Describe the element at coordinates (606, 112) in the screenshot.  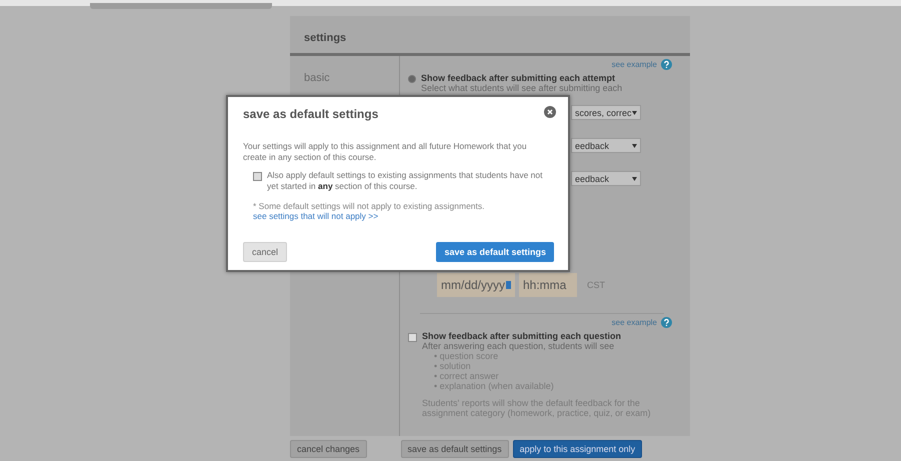
I see `dropdown: scores, correc` at that location.